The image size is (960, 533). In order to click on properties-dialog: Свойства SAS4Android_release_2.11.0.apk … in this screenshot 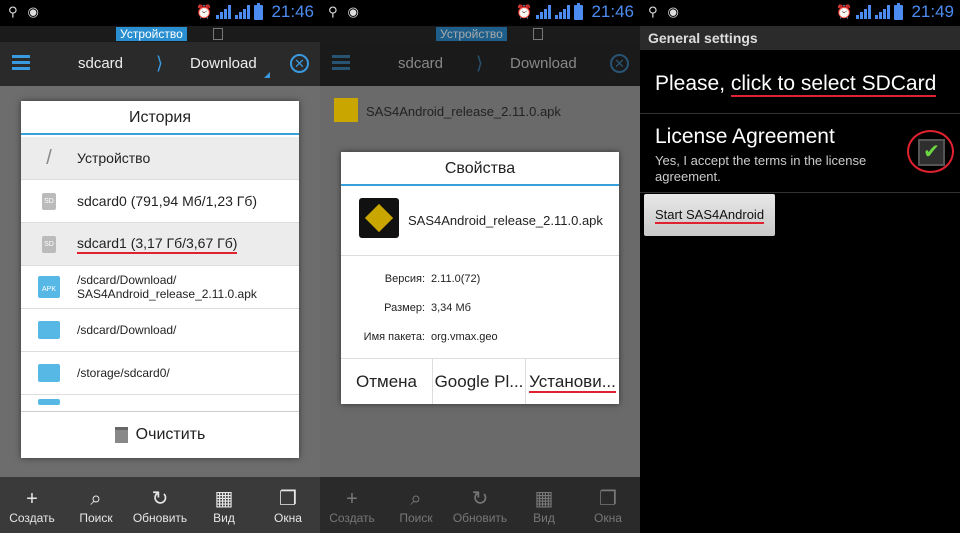, I will do `click(480, 278)`.